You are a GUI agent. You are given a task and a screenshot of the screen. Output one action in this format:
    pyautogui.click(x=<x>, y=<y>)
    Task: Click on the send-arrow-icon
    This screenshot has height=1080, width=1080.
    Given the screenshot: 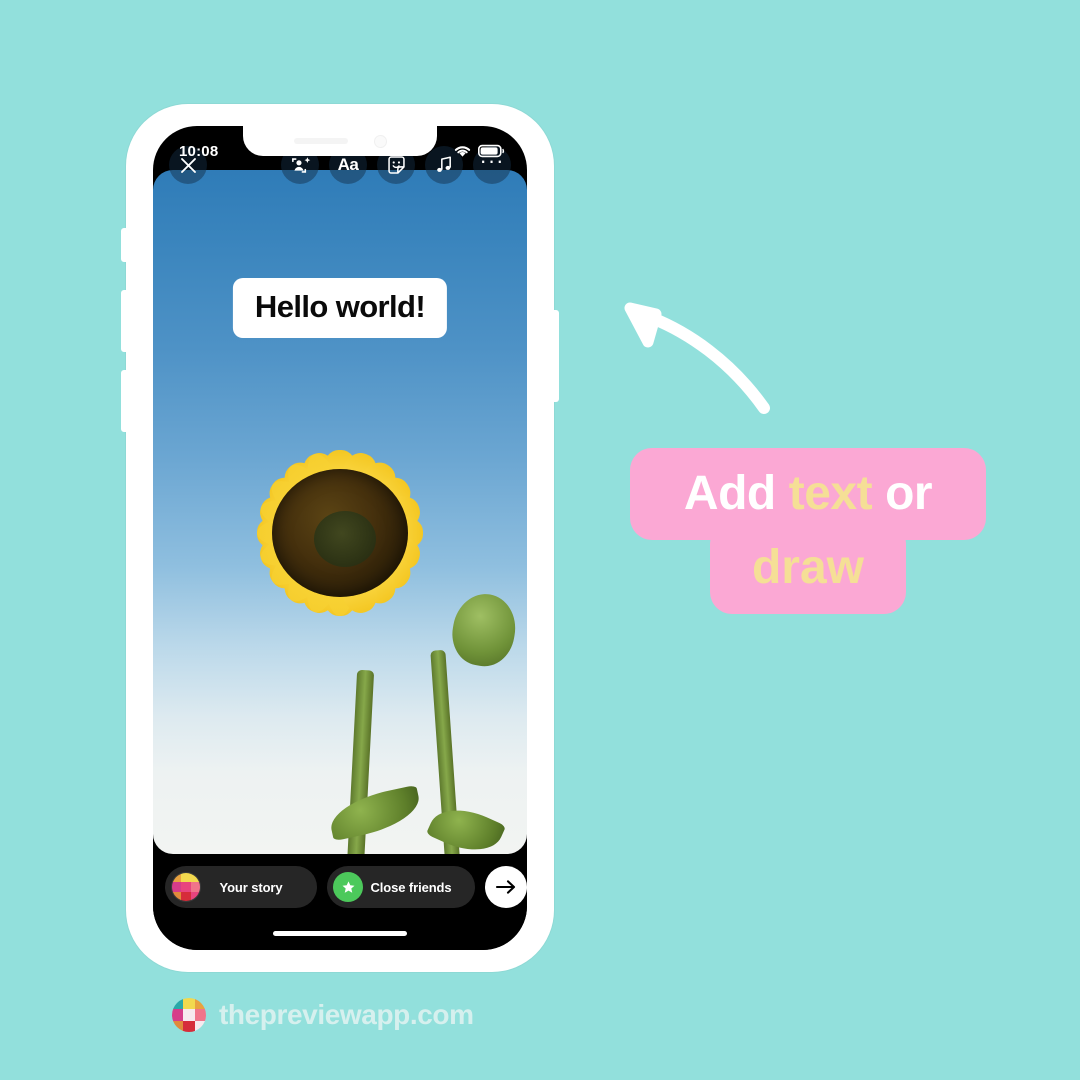 What is the action you would take?
    pyautogui.click(x=506, y=887)
    